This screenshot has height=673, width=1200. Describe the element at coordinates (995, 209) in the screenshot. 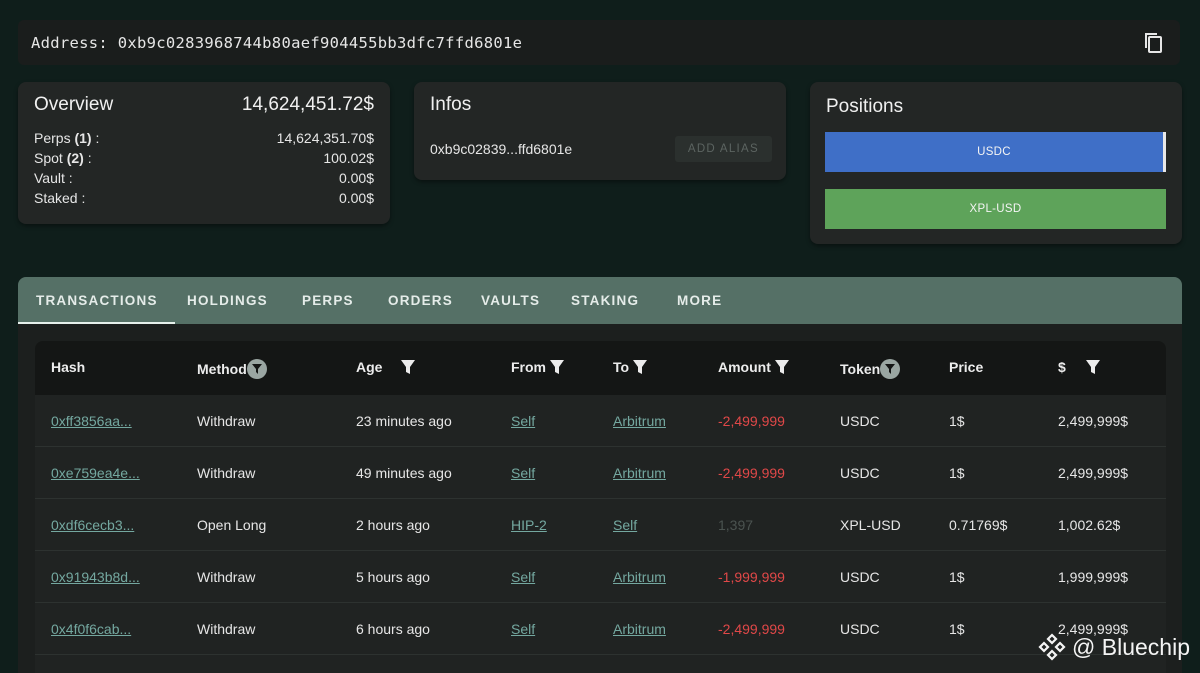

I see `position-xpl-usd-bar: XPL-USD` at that location.